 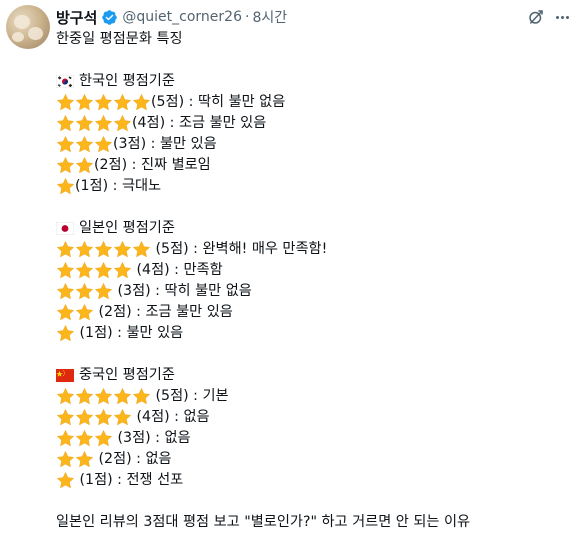 I want to click on rating-description: (4점) : 만족함, so click(x=177, y=270).